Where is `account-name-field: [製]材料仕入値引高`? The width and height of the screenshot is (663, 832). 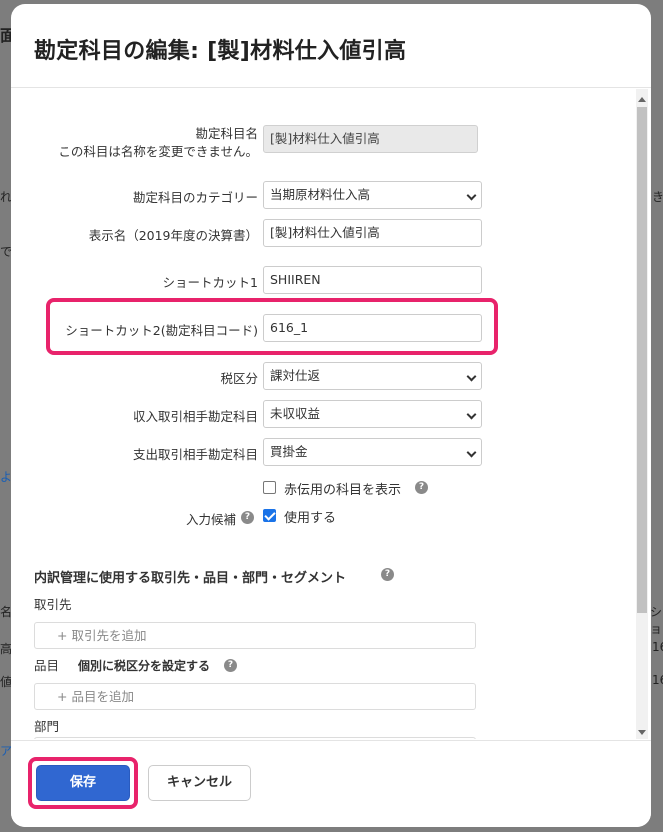
account-name-field: [製]材料仕入値引高 is located at coordinates (370, 139).